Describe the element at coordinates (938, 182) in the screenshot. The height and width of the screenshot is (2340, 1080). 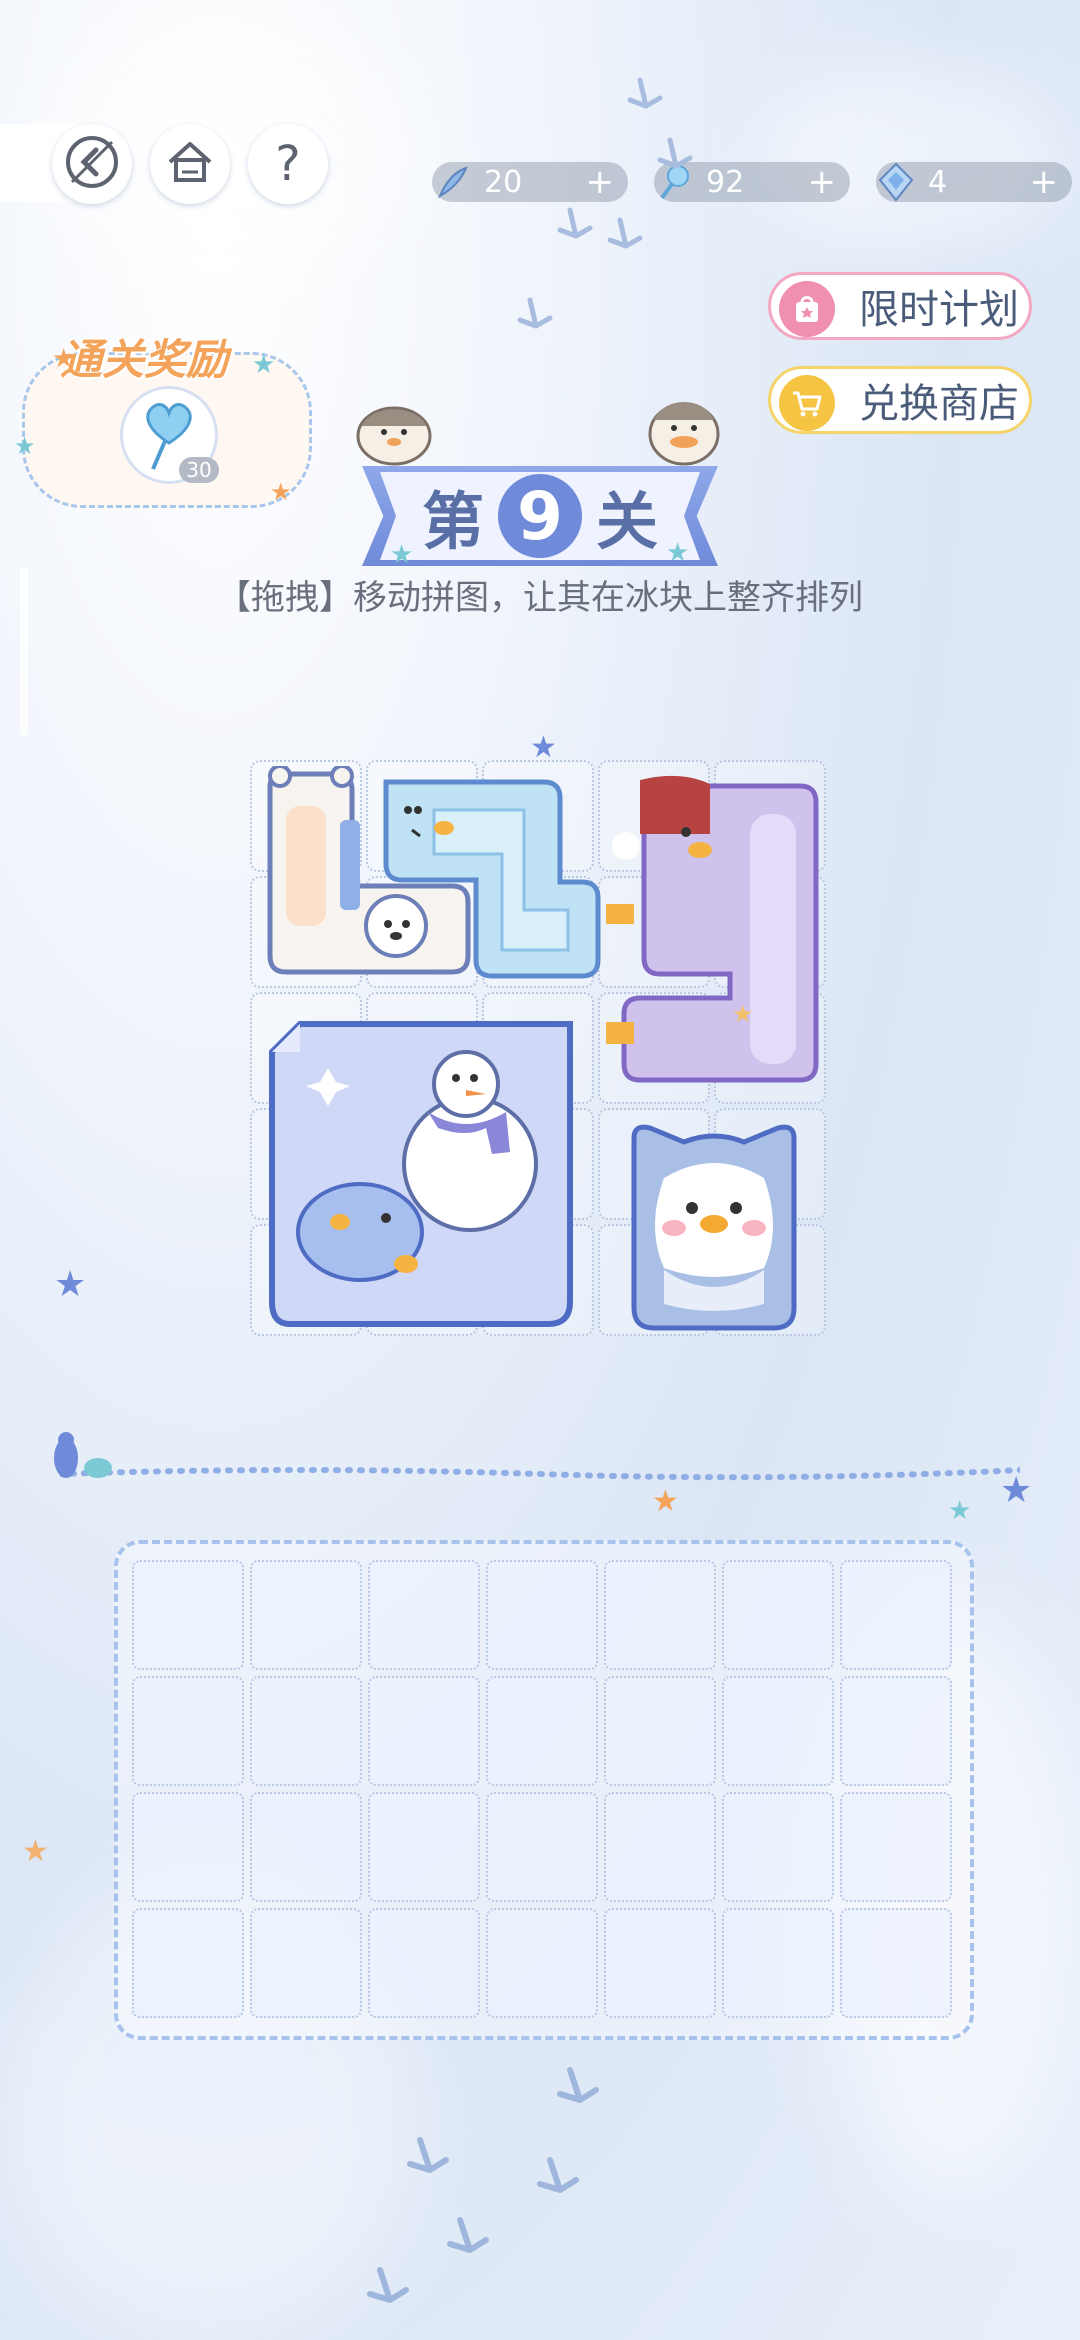
I see `gem-count: 4` at that location.